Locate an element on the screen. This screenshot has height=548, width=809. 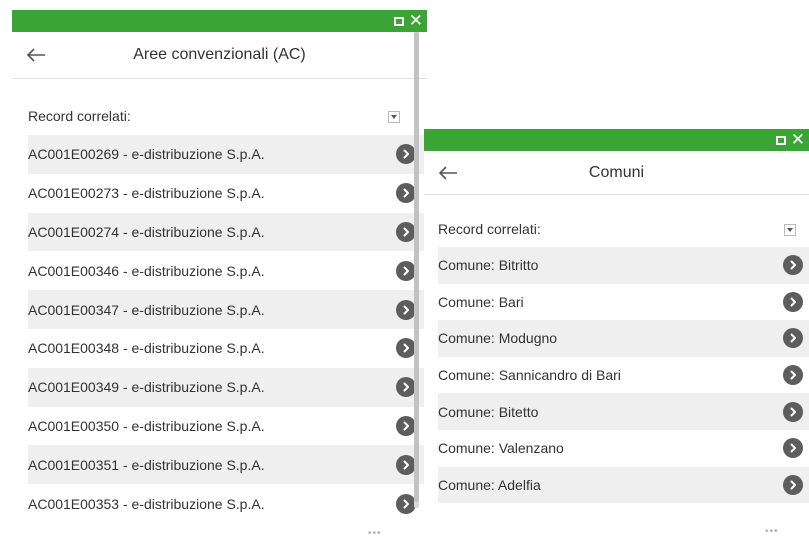
list-item-label: AC001E00269 - e-distribuzione S.p.A. is located at coordinates (146, 154).